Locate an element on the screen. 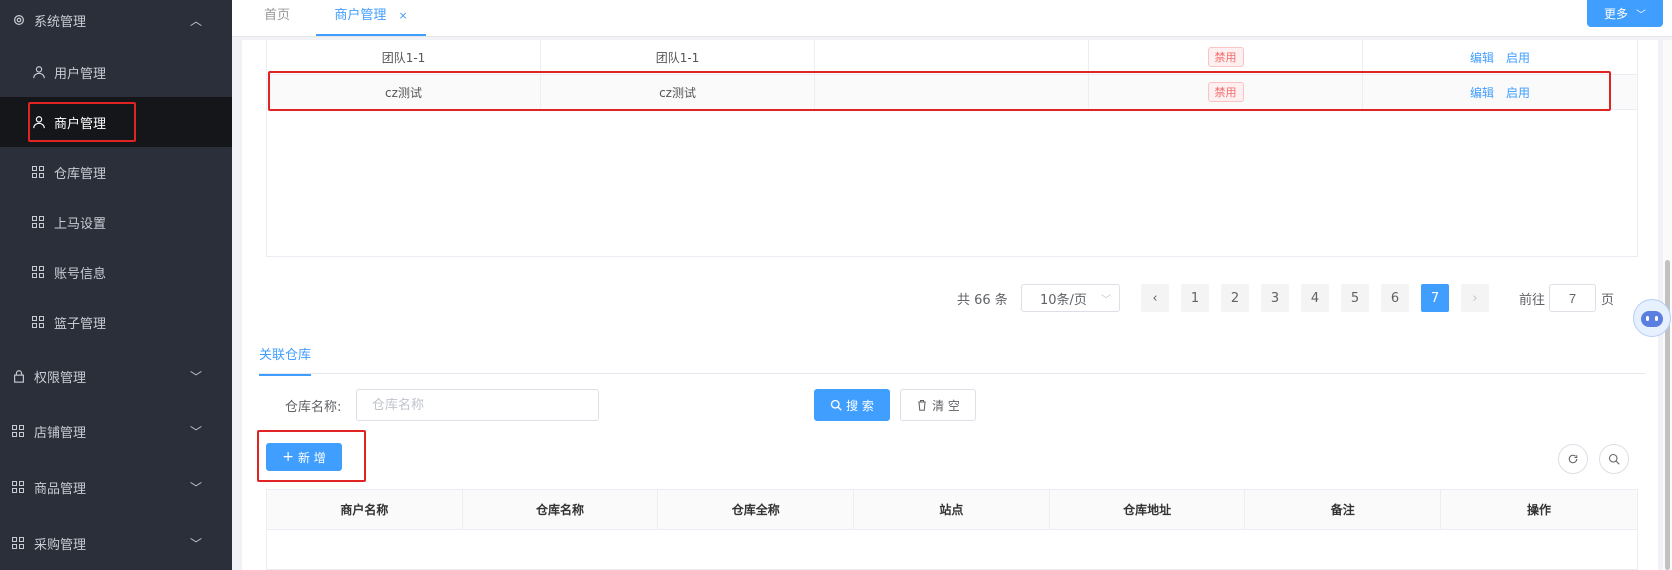  table-row: 团队1-1 团队1-1 禁用 编辑 启用 is located at coordinates (952, 57).